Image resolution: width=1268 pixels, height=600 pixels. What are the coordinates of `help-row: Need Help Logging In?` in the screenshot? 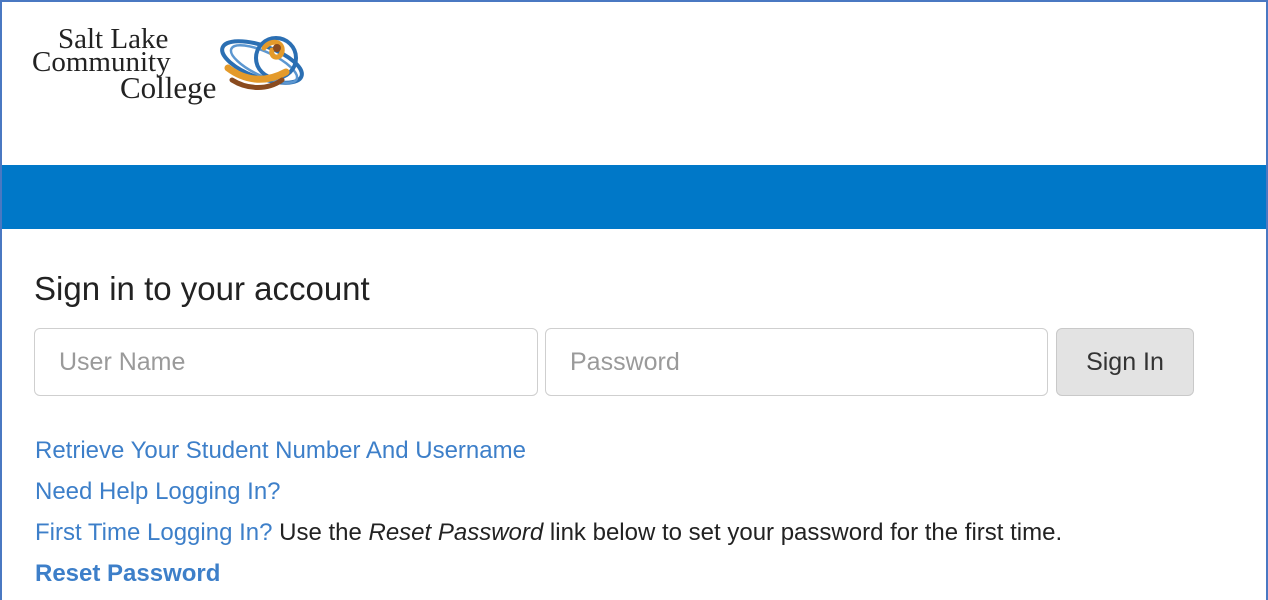 It's located at (548, 491).